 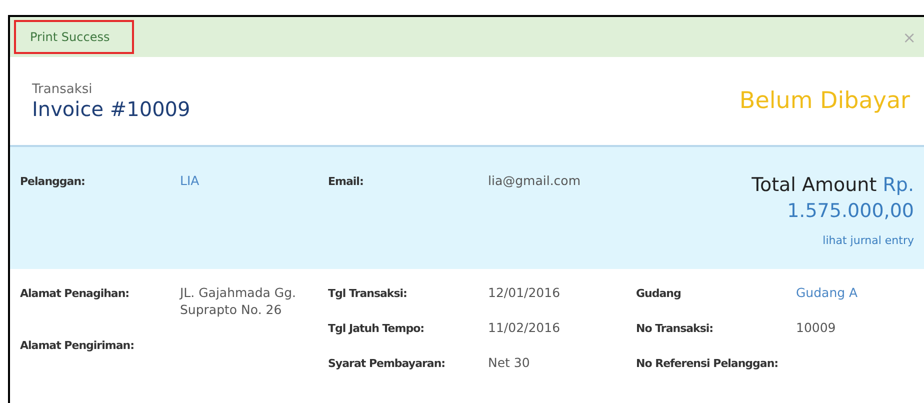 What do you see at coordinates (535, 181) in the screenshot?
I see `field-value: lia@gmail.com` at bounding box center [535, 181].